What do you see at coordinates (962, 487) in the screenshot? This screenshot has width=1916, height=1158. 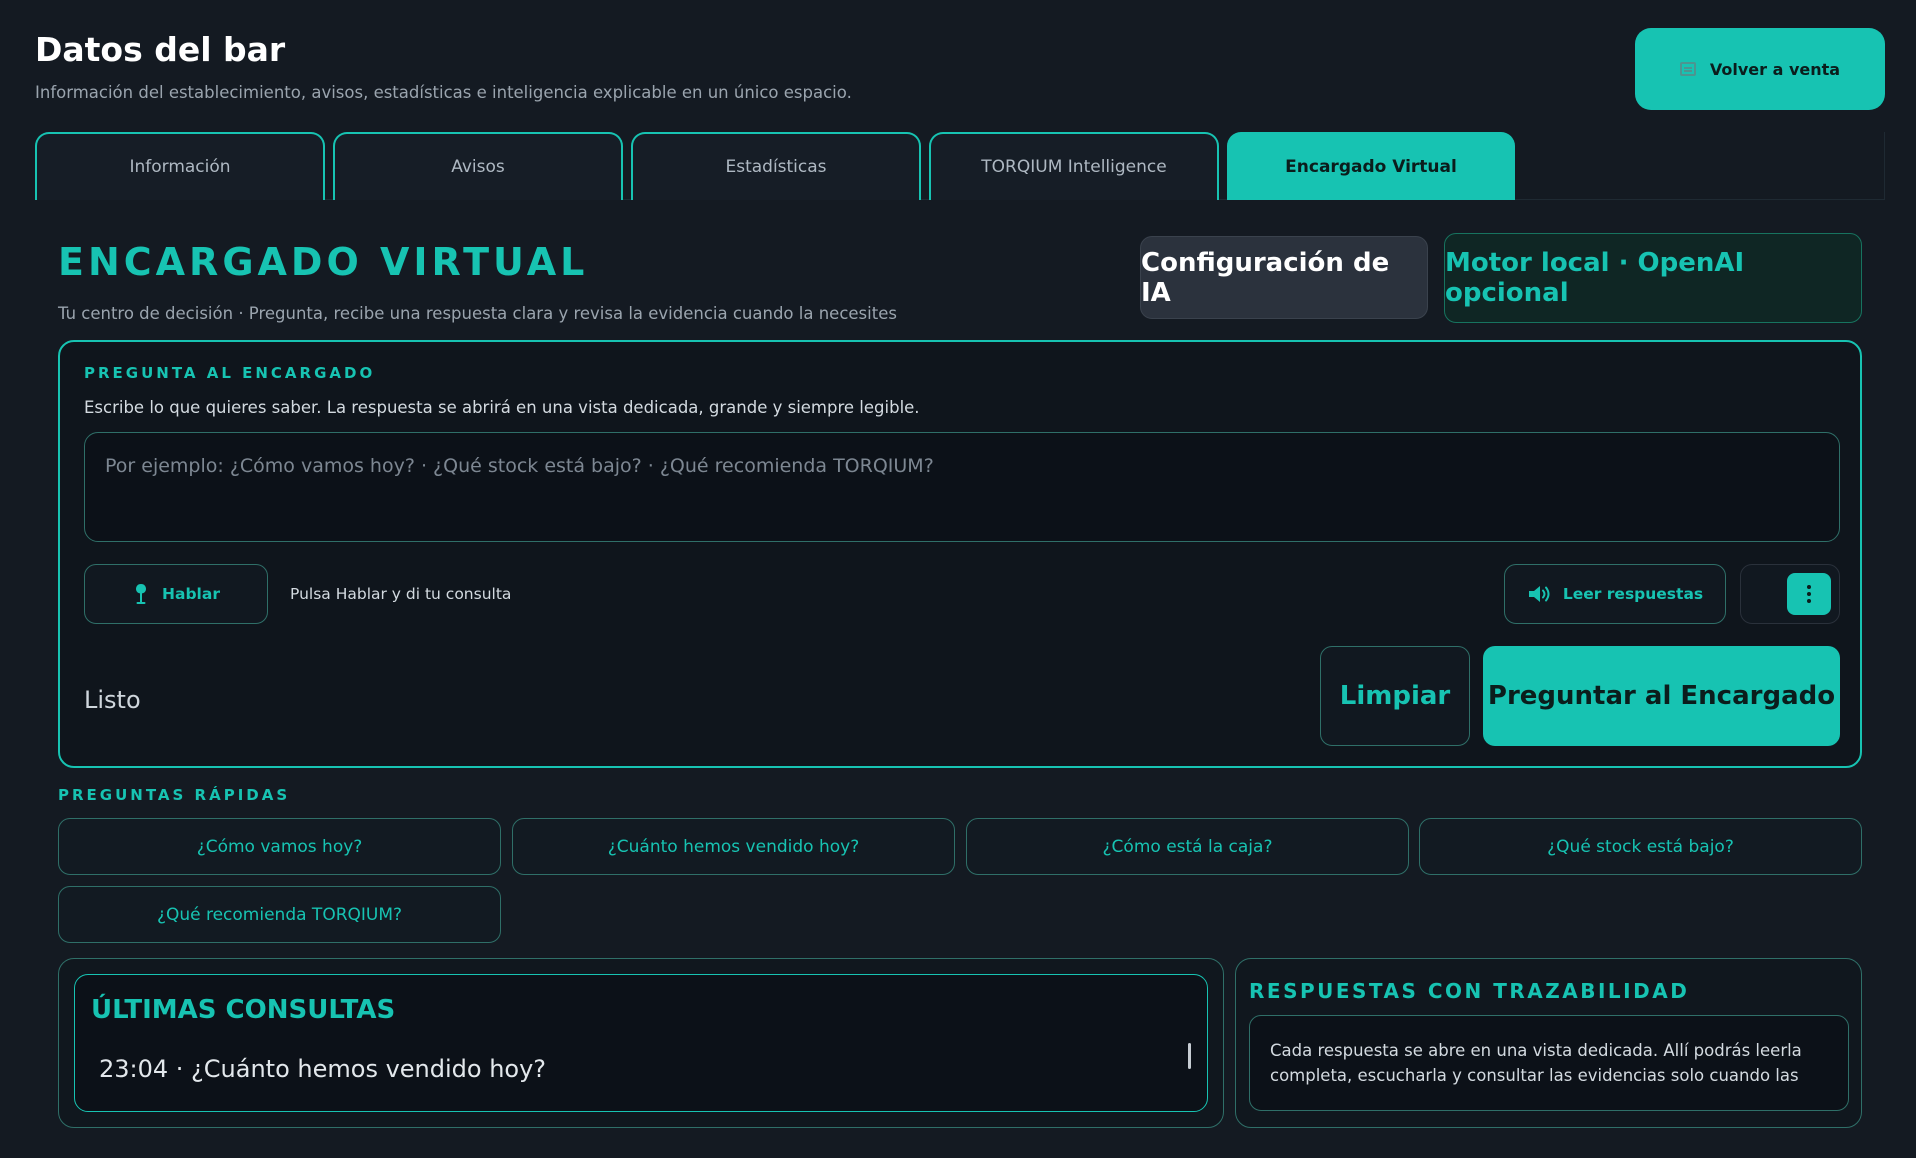 I see `question-input` at bounding box center [962, 487].